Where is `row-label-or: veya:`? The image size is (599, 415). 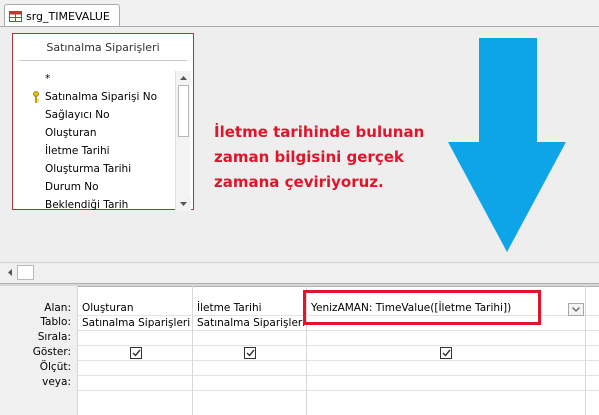
row-label-or: veya: is located at coordinates (56, 382).